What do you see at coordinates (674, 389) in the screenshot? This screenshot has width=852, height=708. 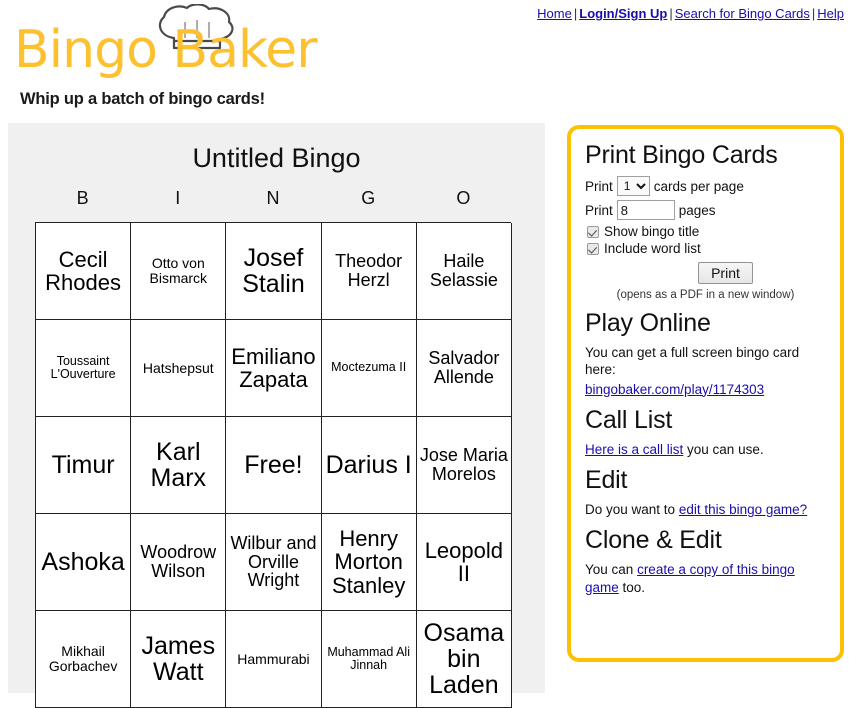 I see `play-online-link: bingobaker.com/play/1174303` at bounding box center [674, 389].